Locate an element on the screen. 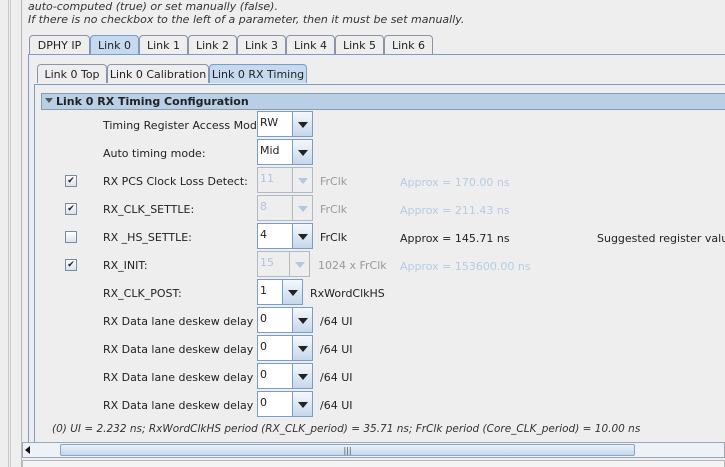  init-checkbox: ✔ is located at coordinates (71, 265).